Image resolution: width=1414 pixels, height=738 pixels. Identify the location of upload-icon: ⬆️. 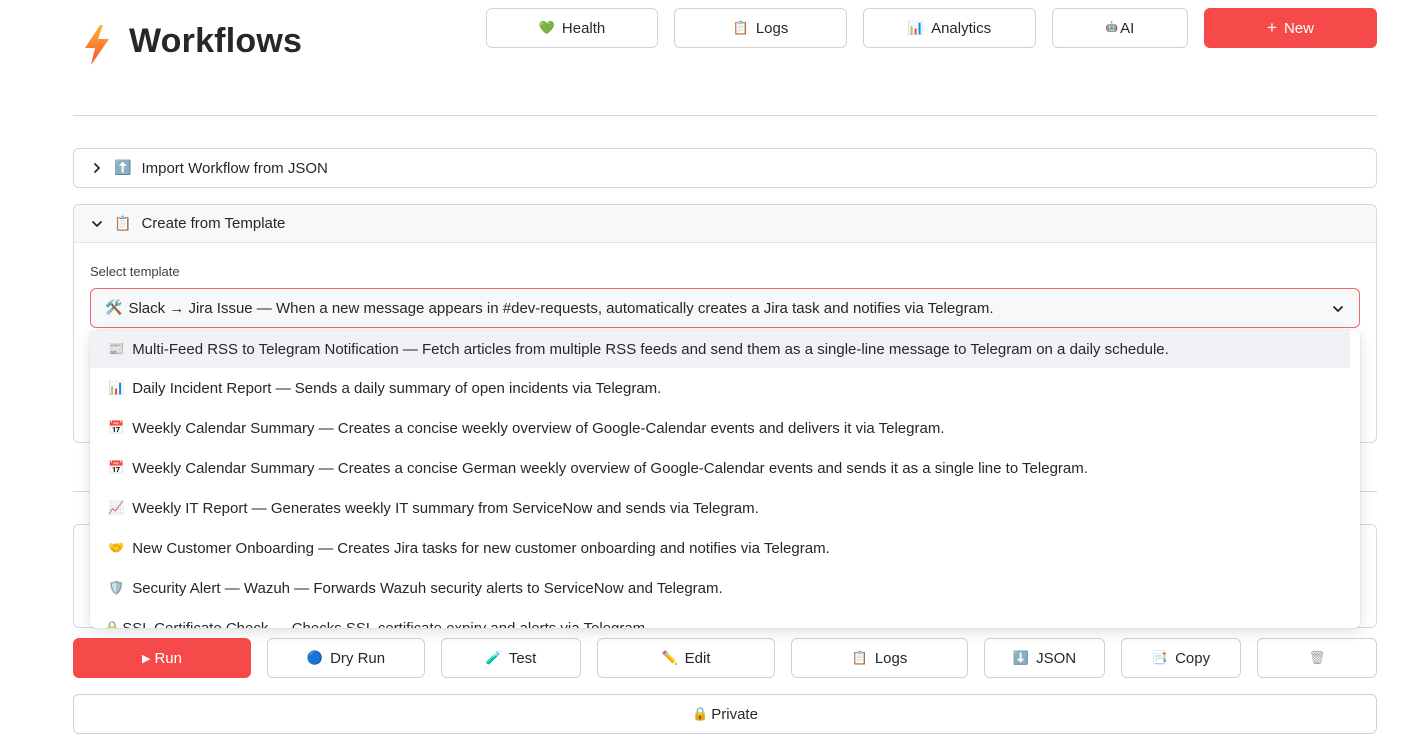
(123, 168).